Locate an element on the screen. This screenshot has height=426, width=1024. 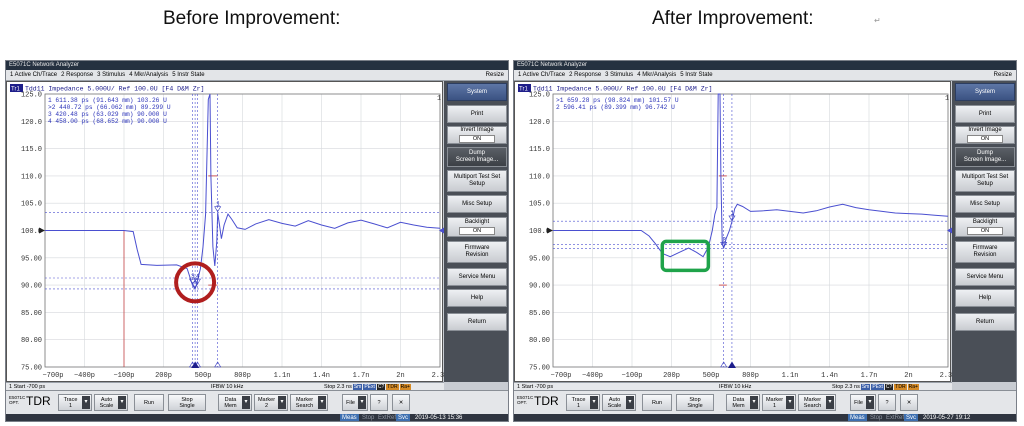
y-tick-label: 110.0 is located at coordinates (539, 177).